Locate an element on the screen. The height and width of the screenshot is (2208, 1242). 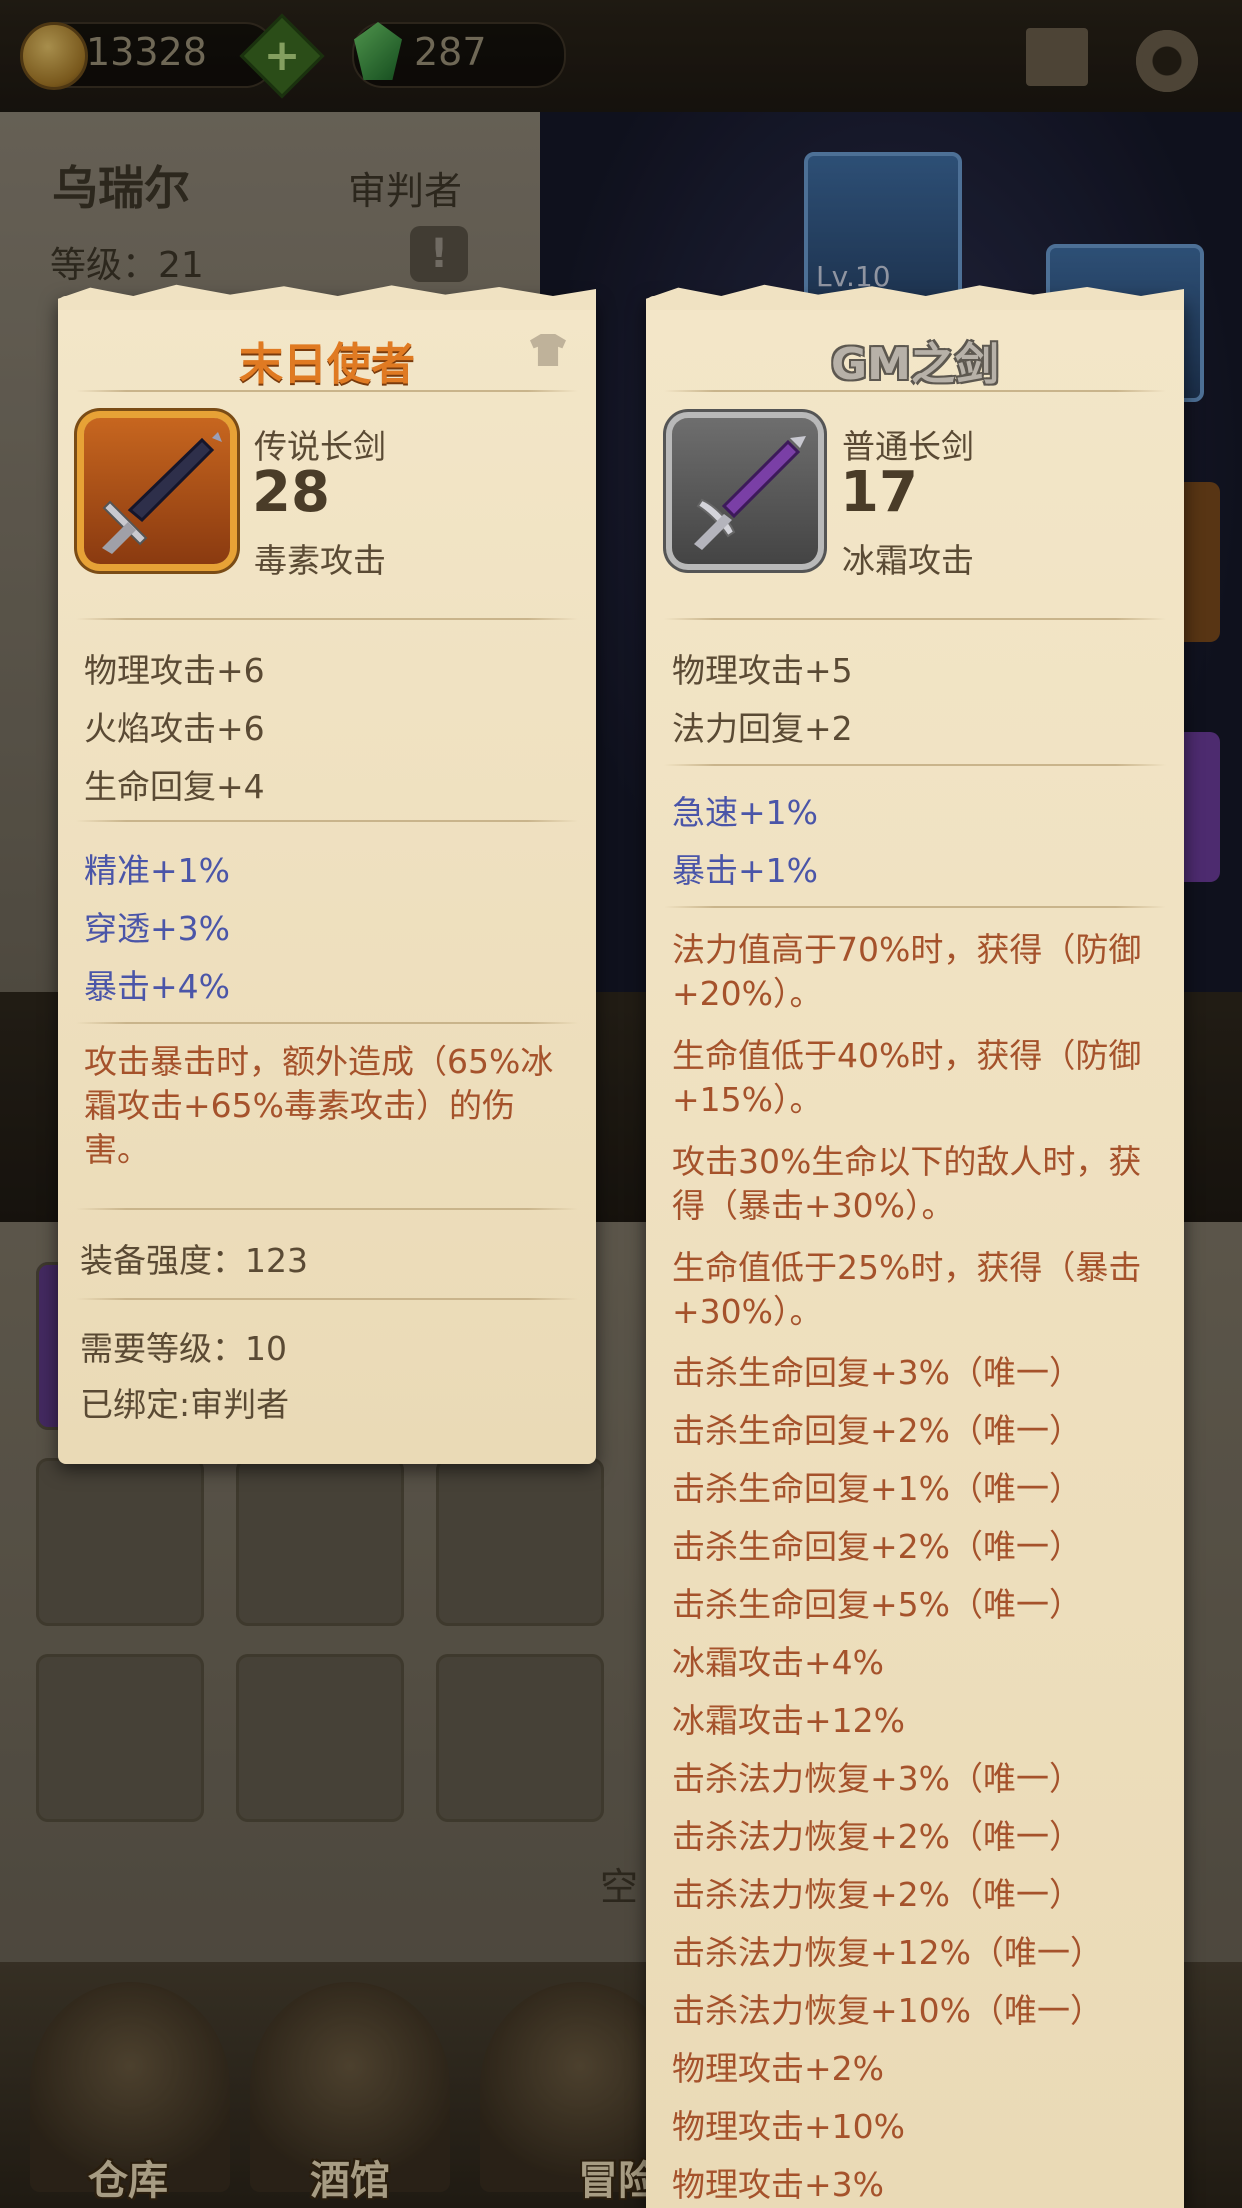
effect-line: 击杀法力恢复+12%（唯一） is located at coordinates (887, 1952).